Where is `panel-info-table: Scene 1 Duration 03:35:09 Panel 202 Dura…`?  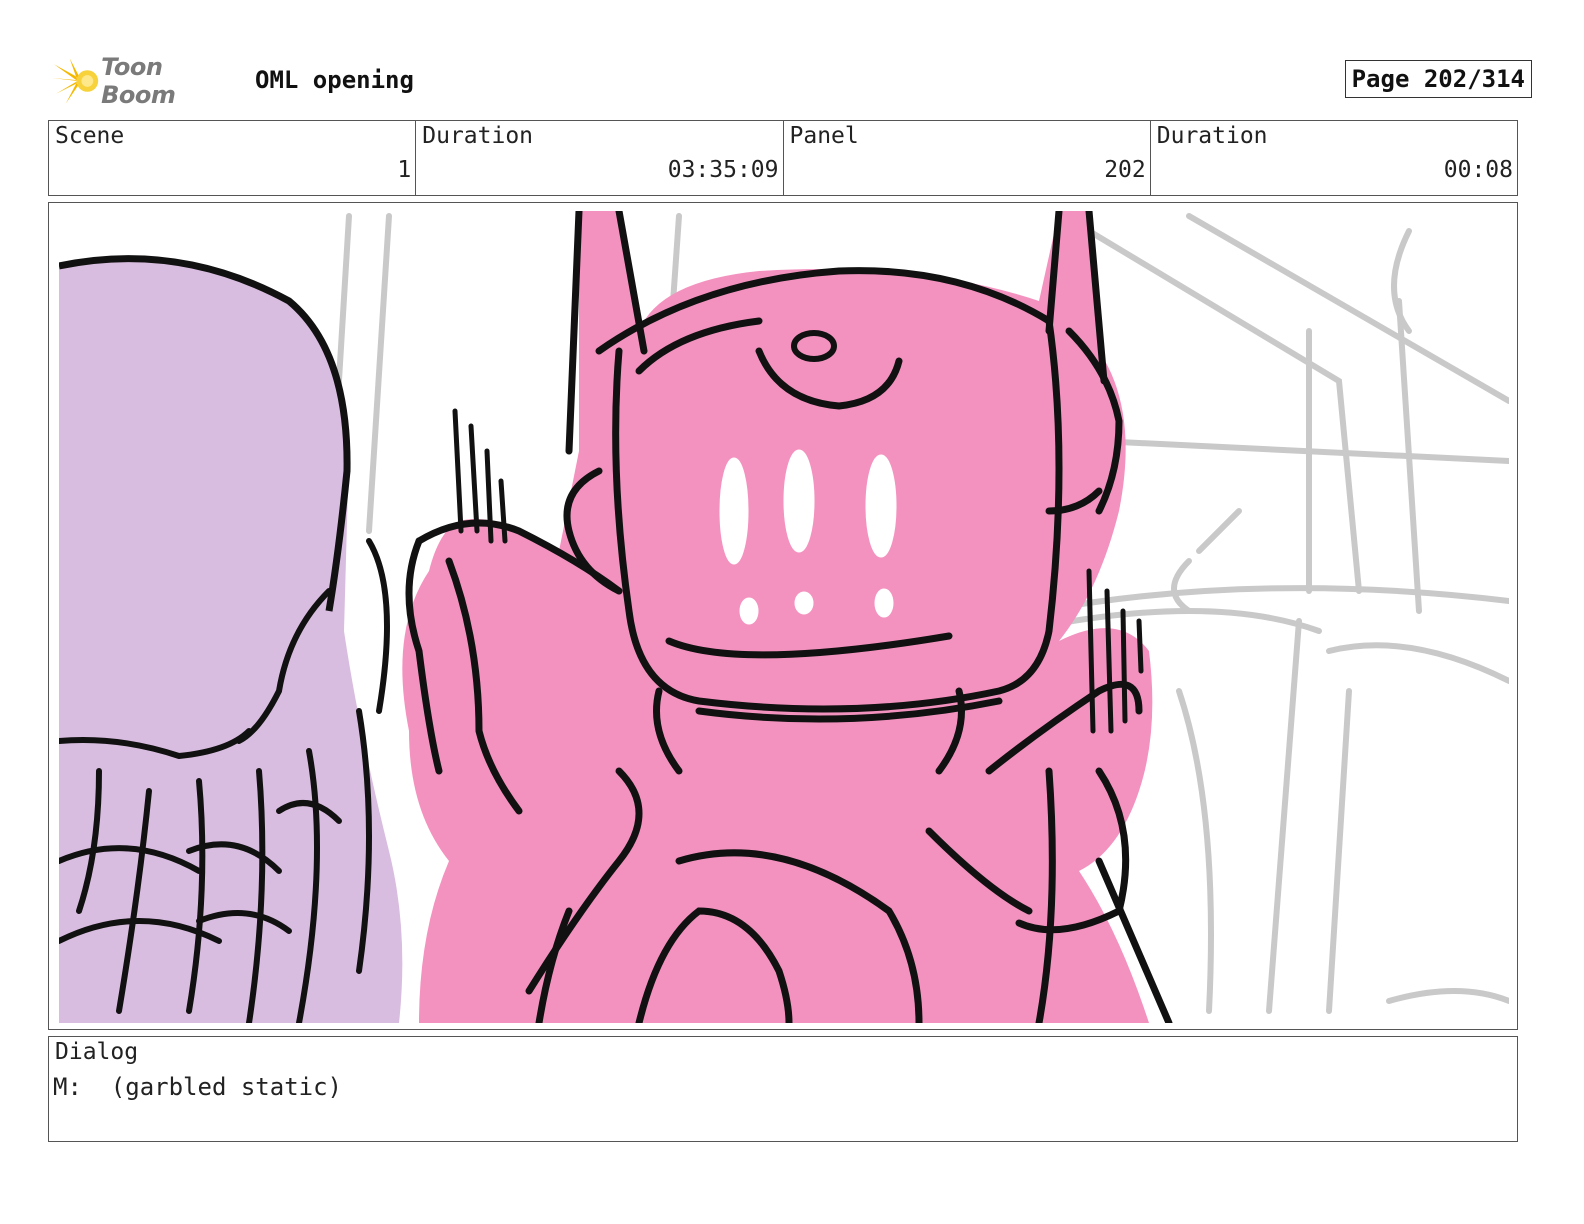 panel-info-table: Scene 1 Duration 03:35:09 Panel 202 Dura… is located at coordinates (783, 158).